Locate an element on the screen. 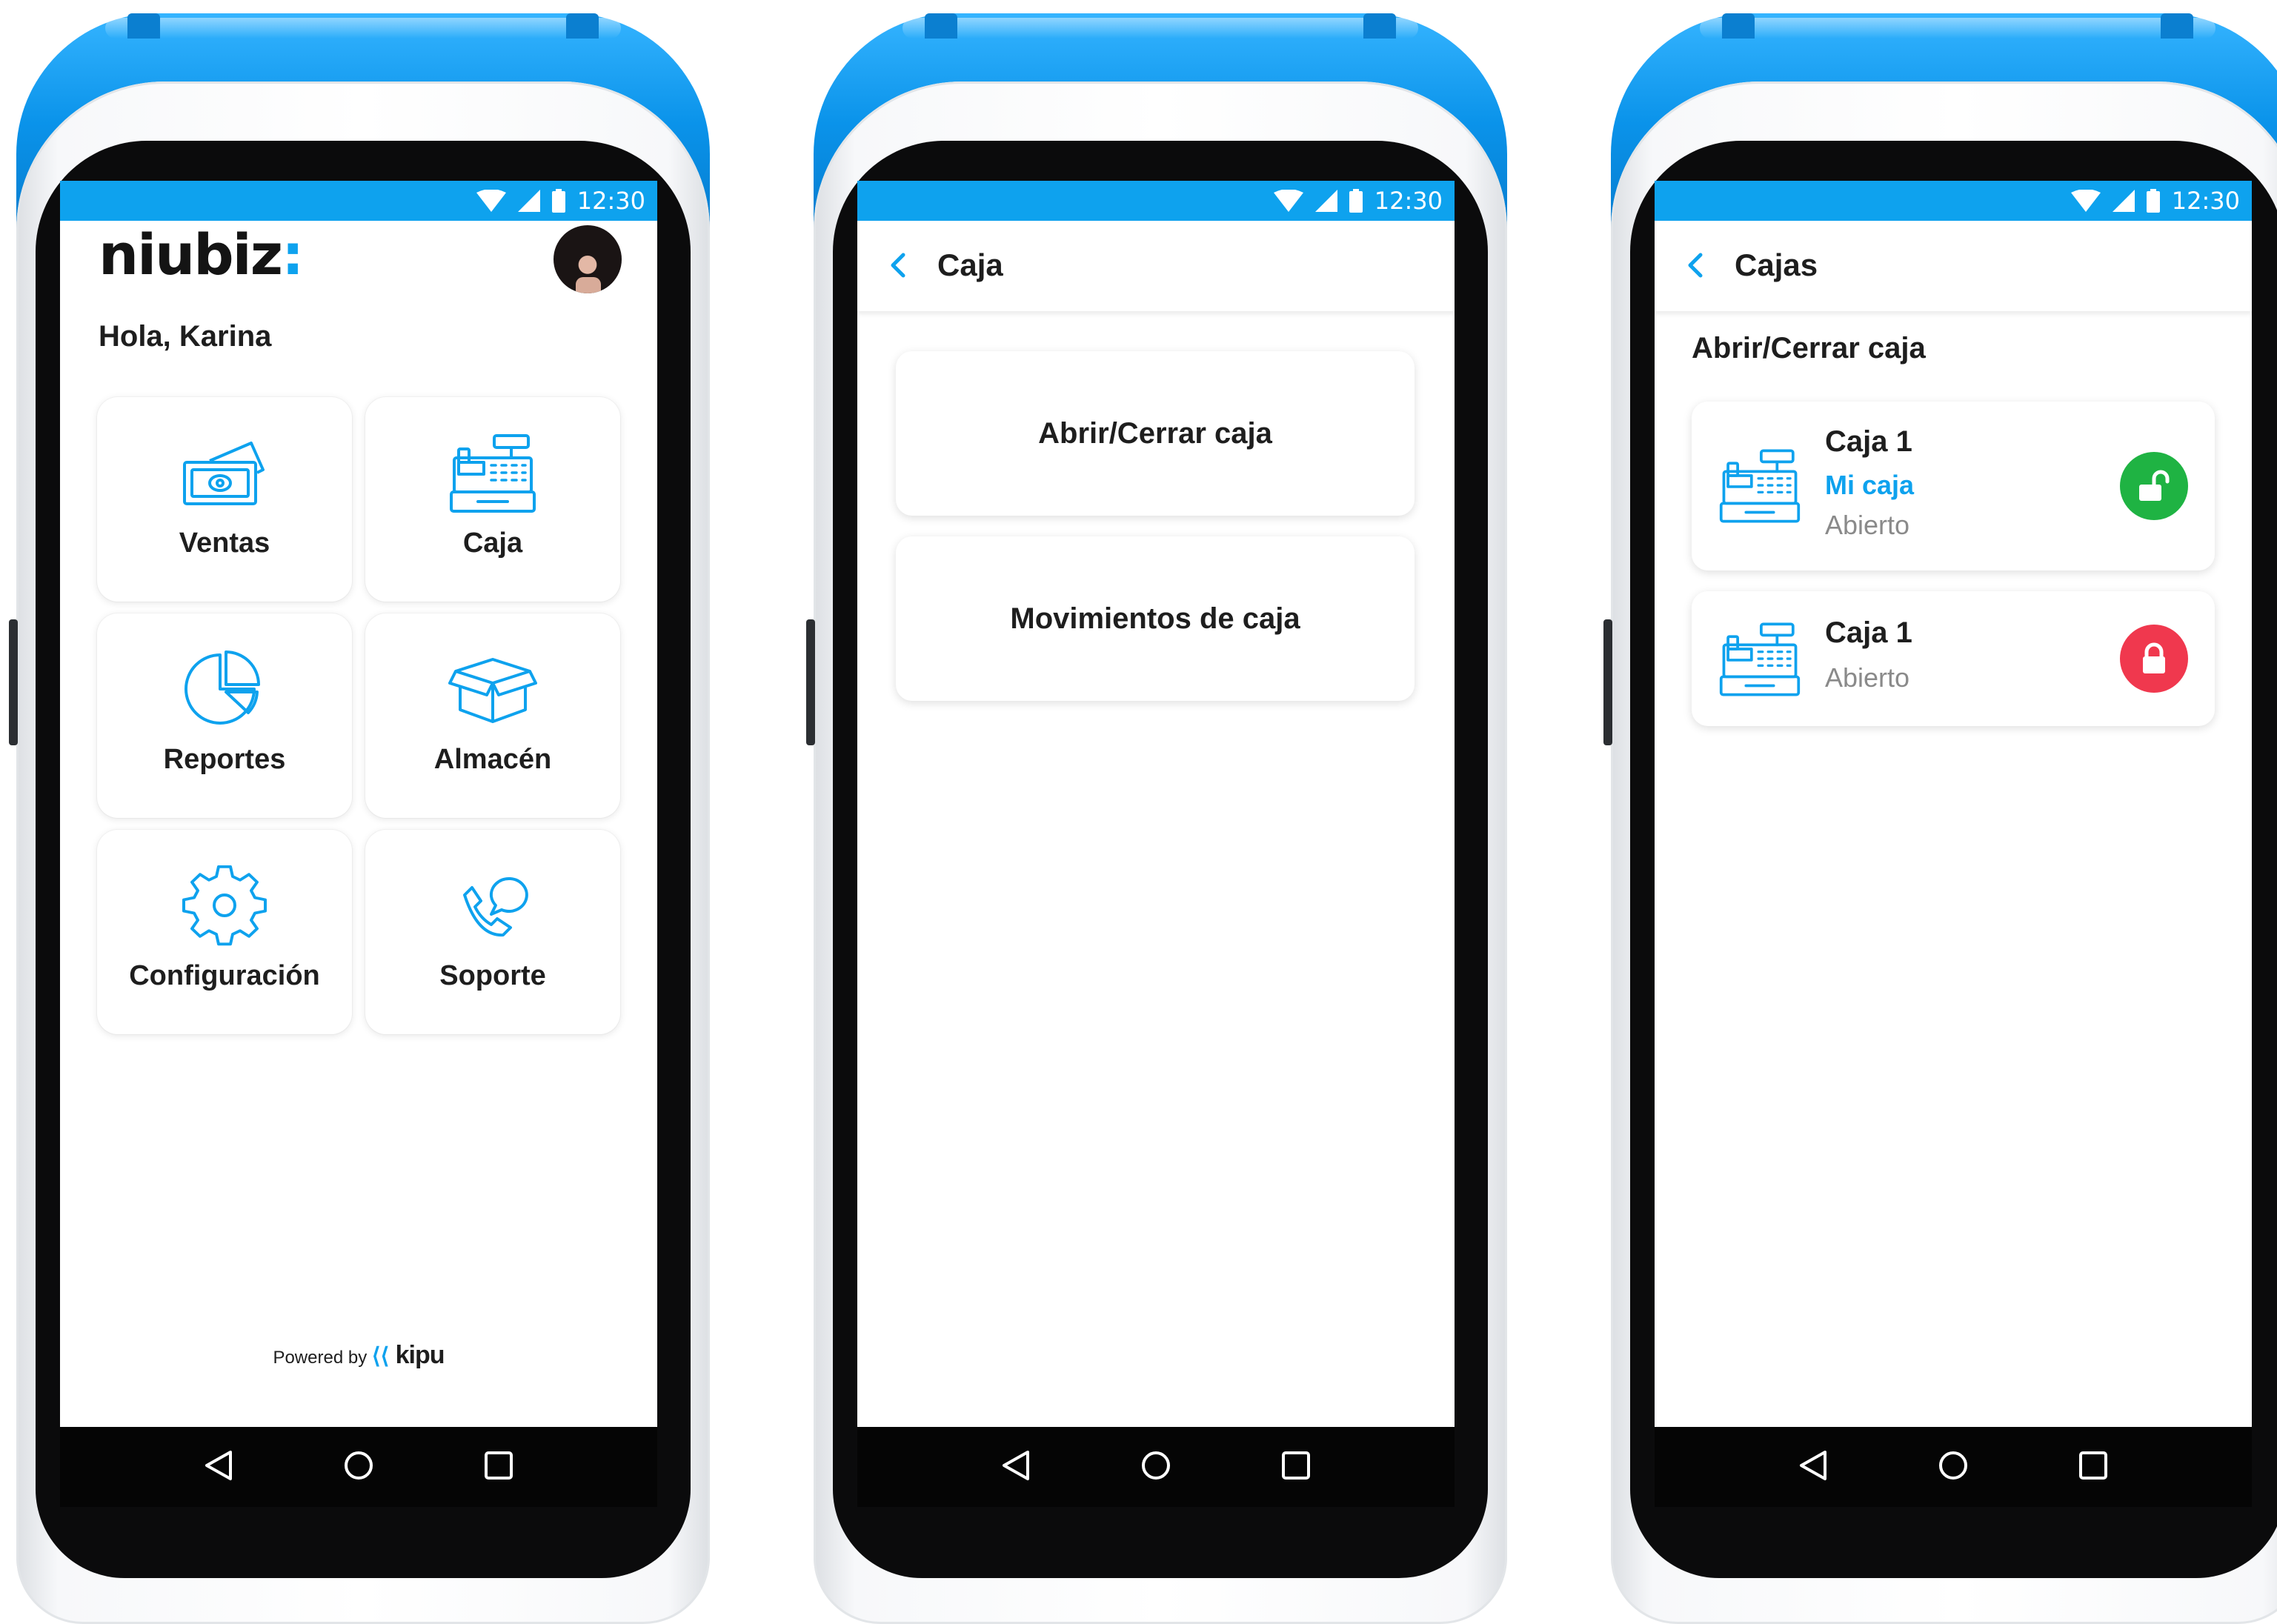 This screenshot has width=2277, height=1624. powered-by: Powered by ⟨⟨ kipu is located at coordinates (359, 1355).